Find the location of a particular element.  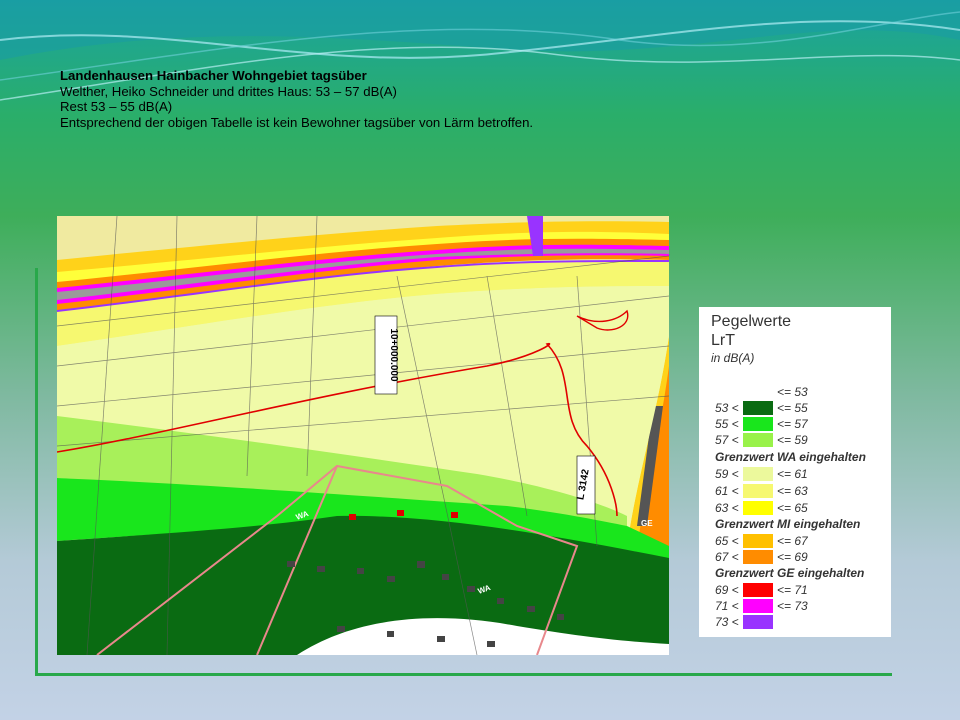

legend-row: 69 < <= 71 is located at coordinates (761, 590).